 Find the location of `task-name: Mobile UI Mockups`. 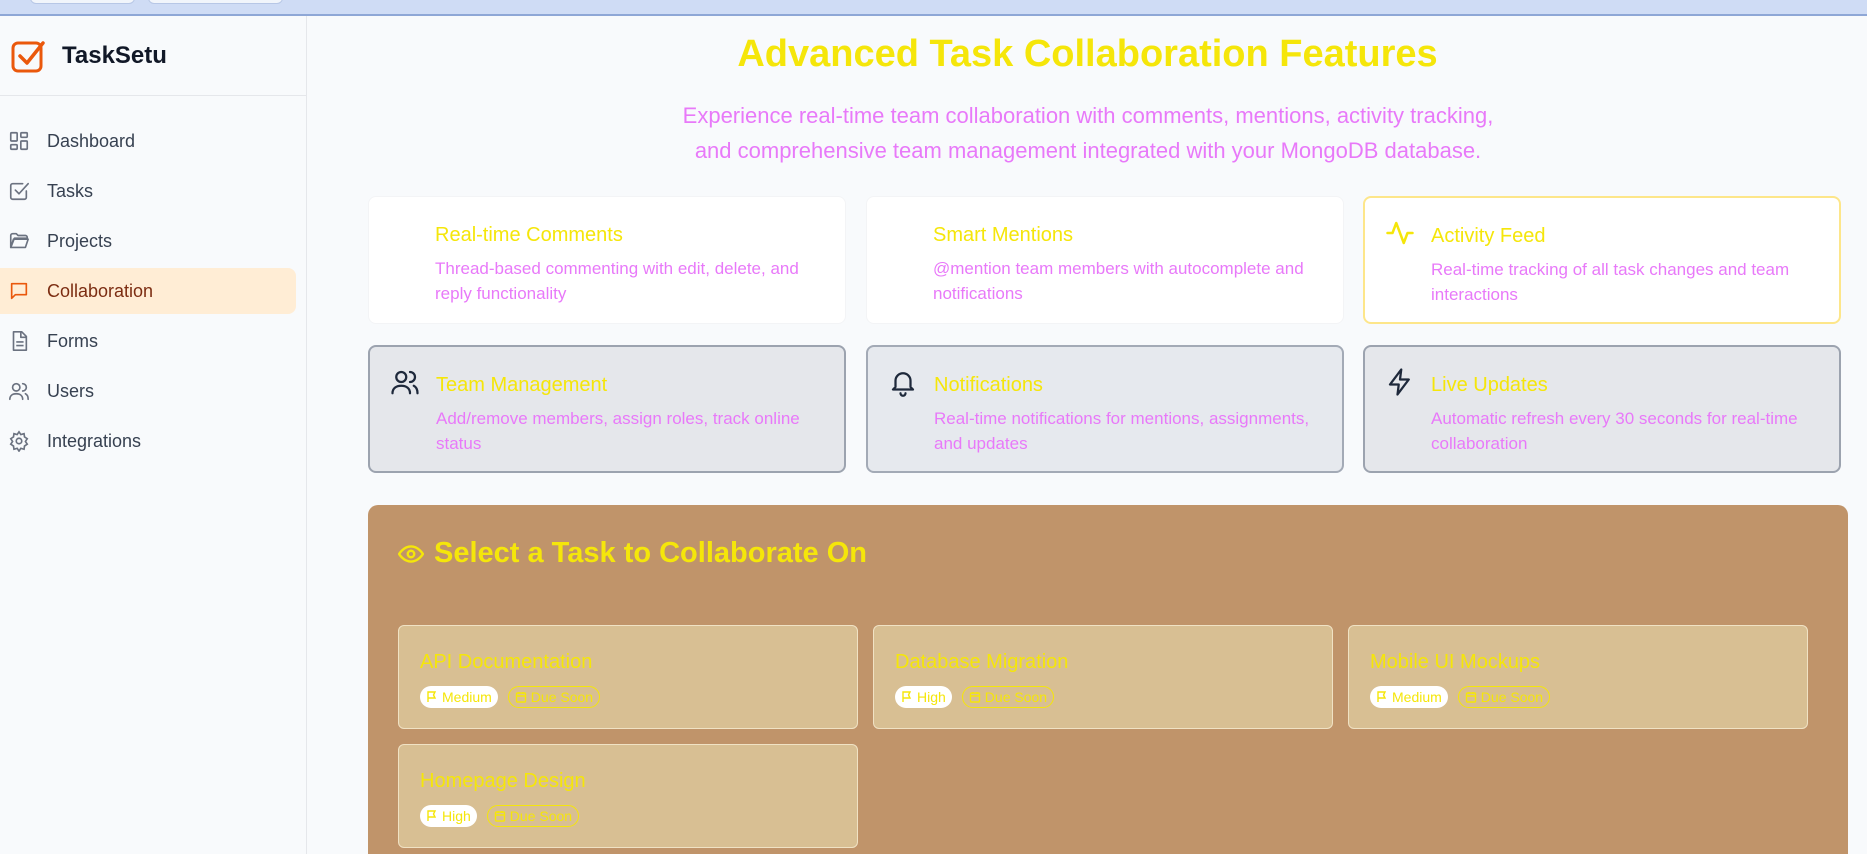

task-name: Mobile UI Mockups is located at coordinates (1455, 662).